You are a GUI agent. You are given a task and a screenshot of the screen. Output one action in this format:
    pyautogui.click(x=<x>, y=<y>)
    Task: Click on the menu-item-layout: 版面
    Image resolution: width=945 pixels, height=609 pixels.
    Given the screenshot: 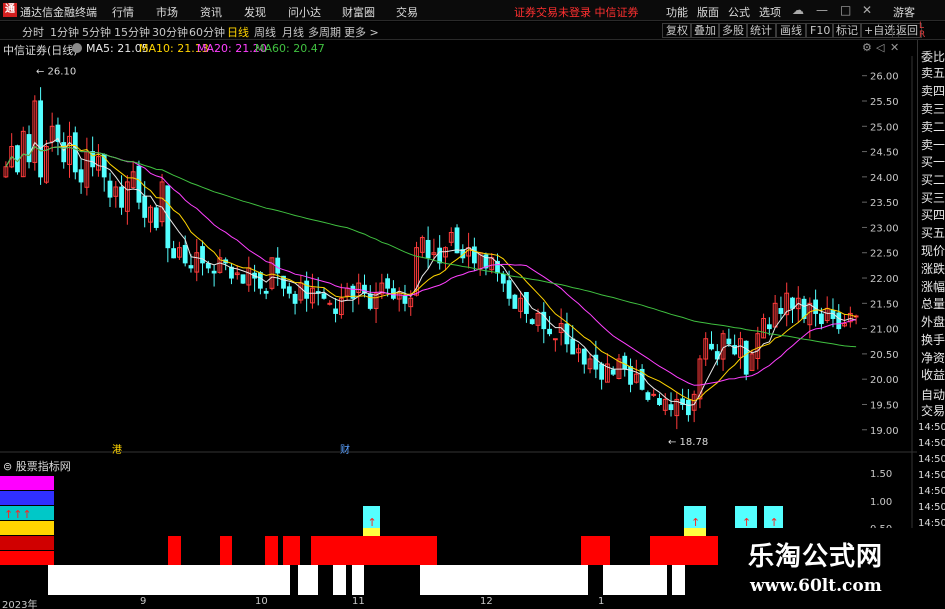 What is the action you would take?
    pyautogui.click(x=708, y=12)
    